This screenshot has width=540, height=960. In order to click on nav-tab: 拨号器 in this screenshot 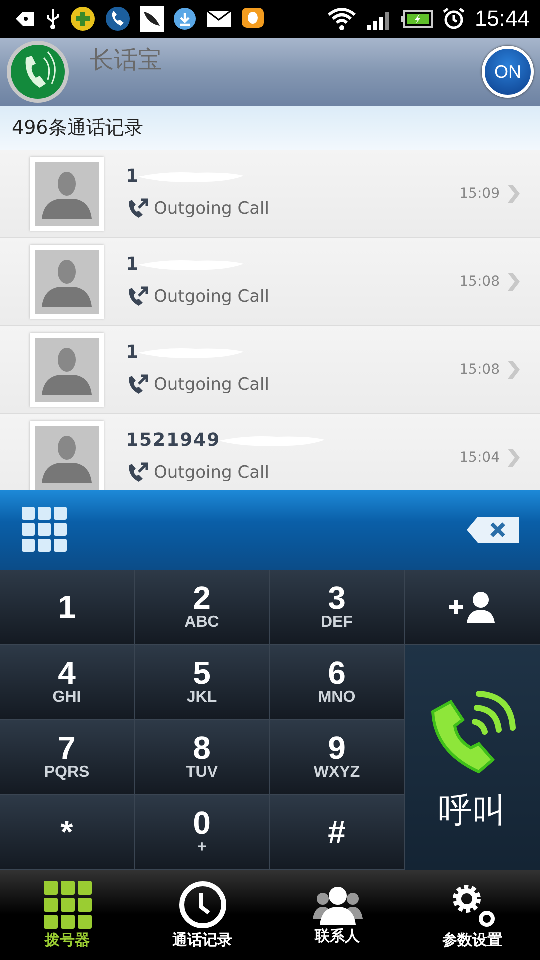, I will do `click(67, 915)`.